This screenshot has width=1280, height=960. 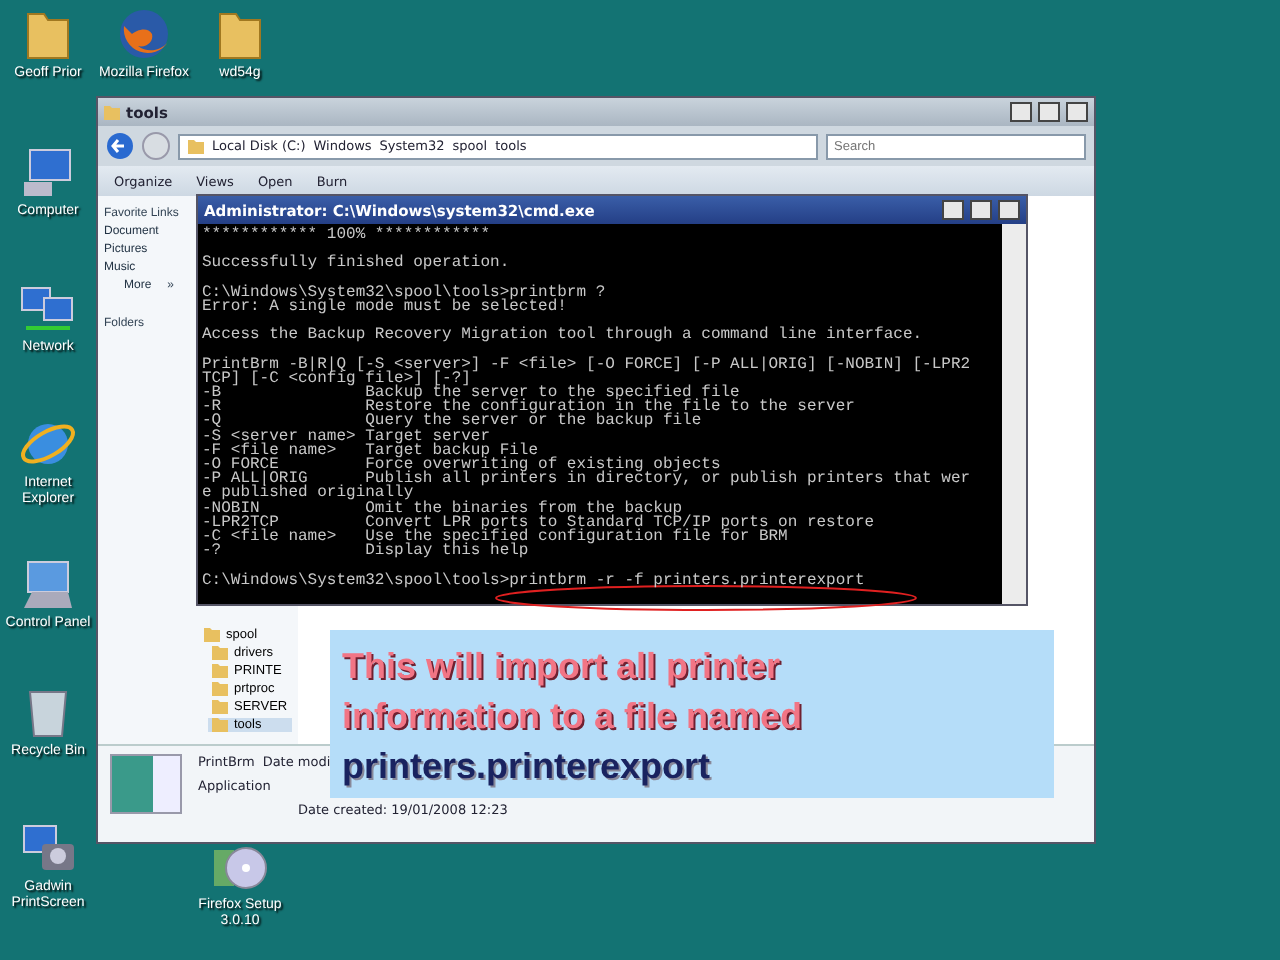 What do you see at coordinates (356, 264) in the screenshot?
I see `console-line: Successfully finished operation.` at bounding box center [356, 264].